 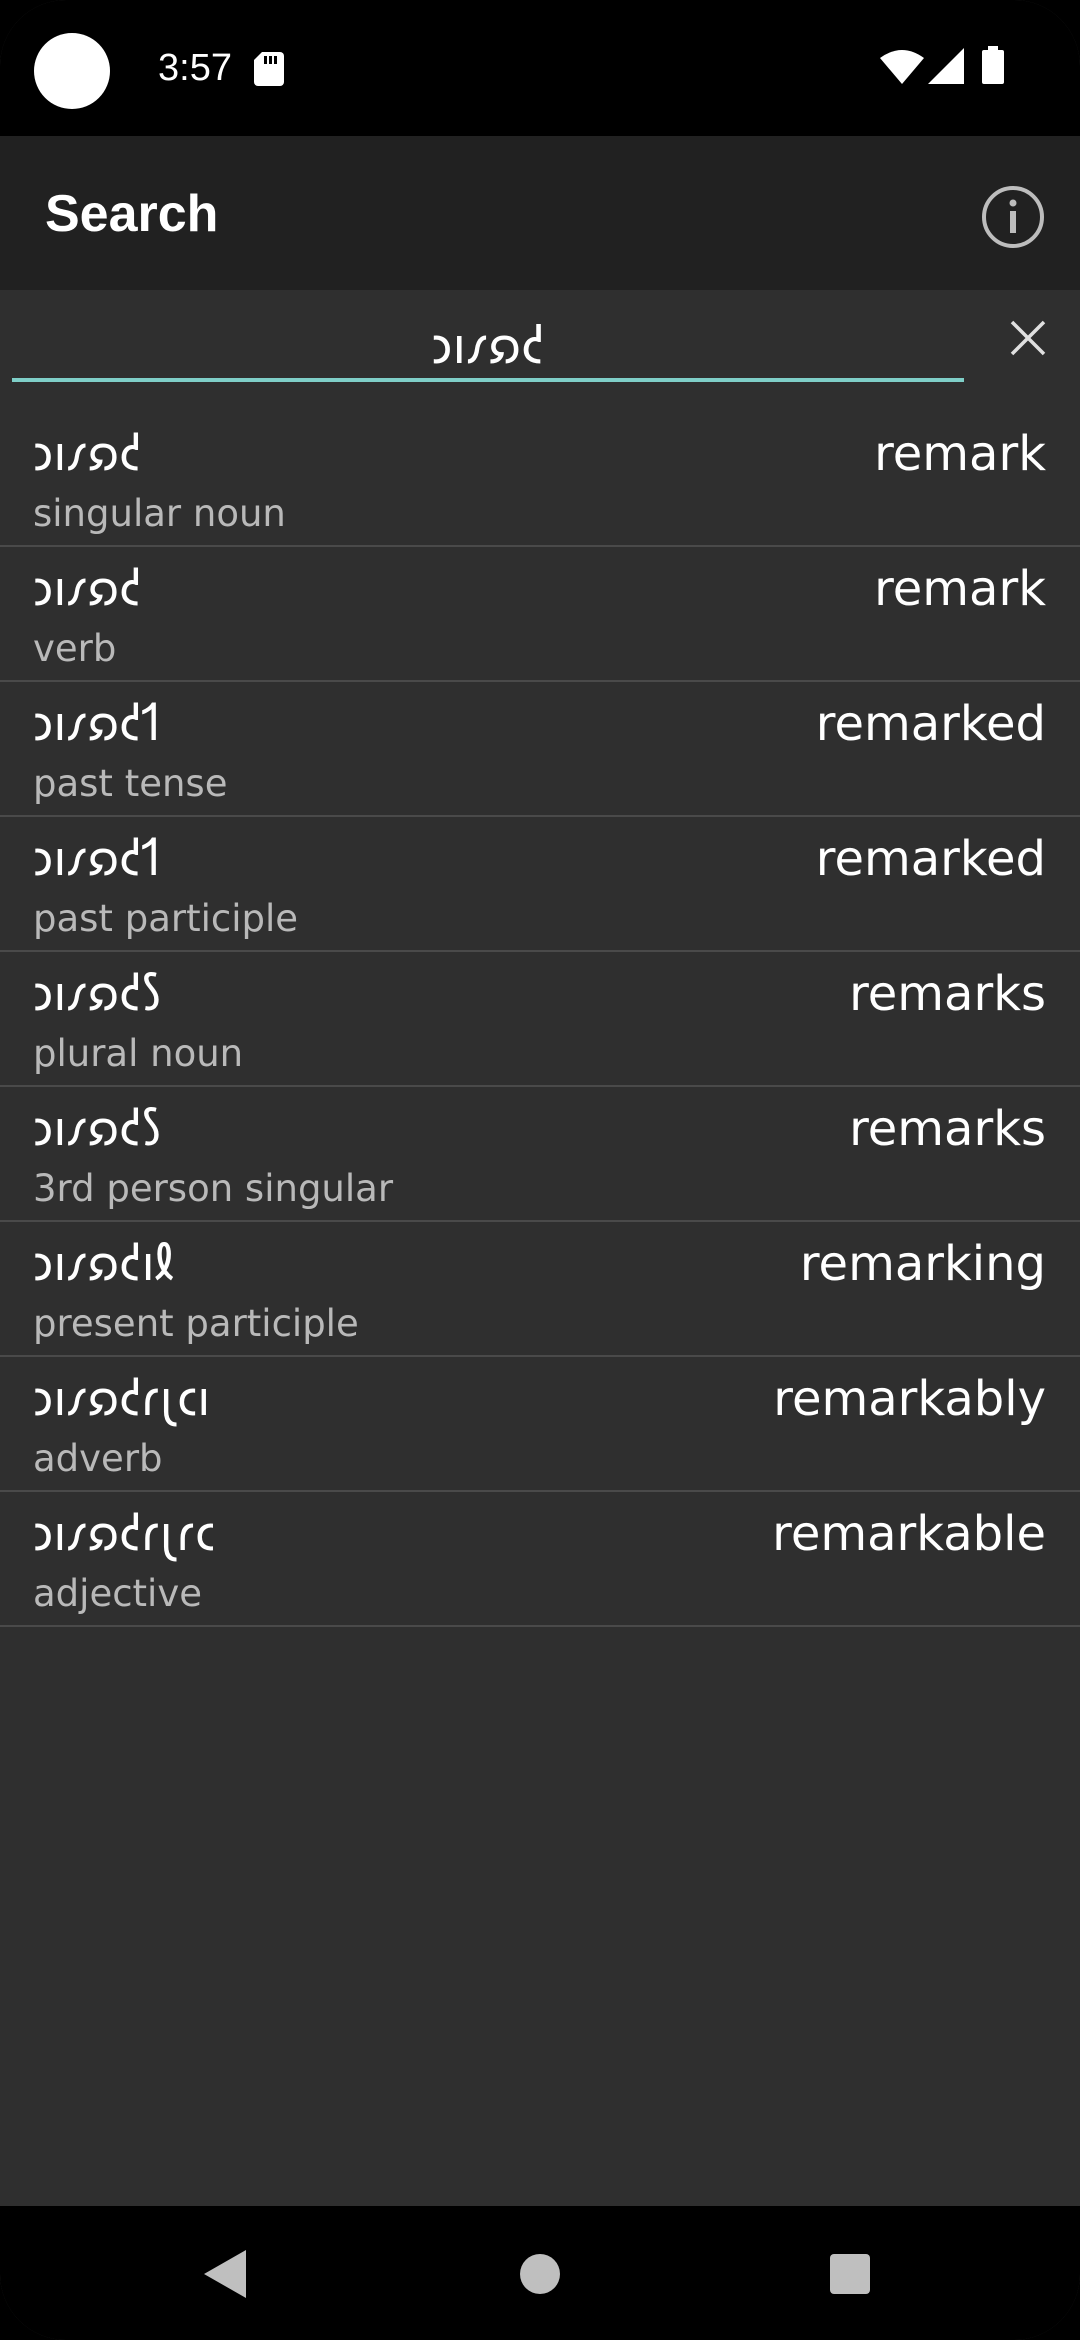 What do you see at coordinates (103, 1264) in the screenshot?
I see `result-shavian: 𐑮𐑦𐑥𐑸𐑒𐑦𐑙` at bounding box center [103, 1264].